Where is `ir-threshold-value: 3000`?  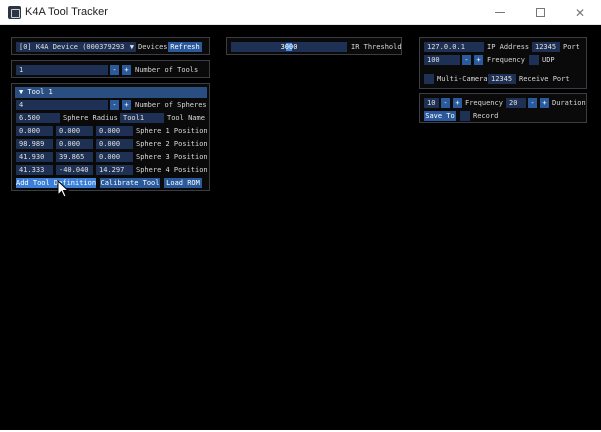 ir-threshold-value: 3000 is located at coordinates (289, 47).